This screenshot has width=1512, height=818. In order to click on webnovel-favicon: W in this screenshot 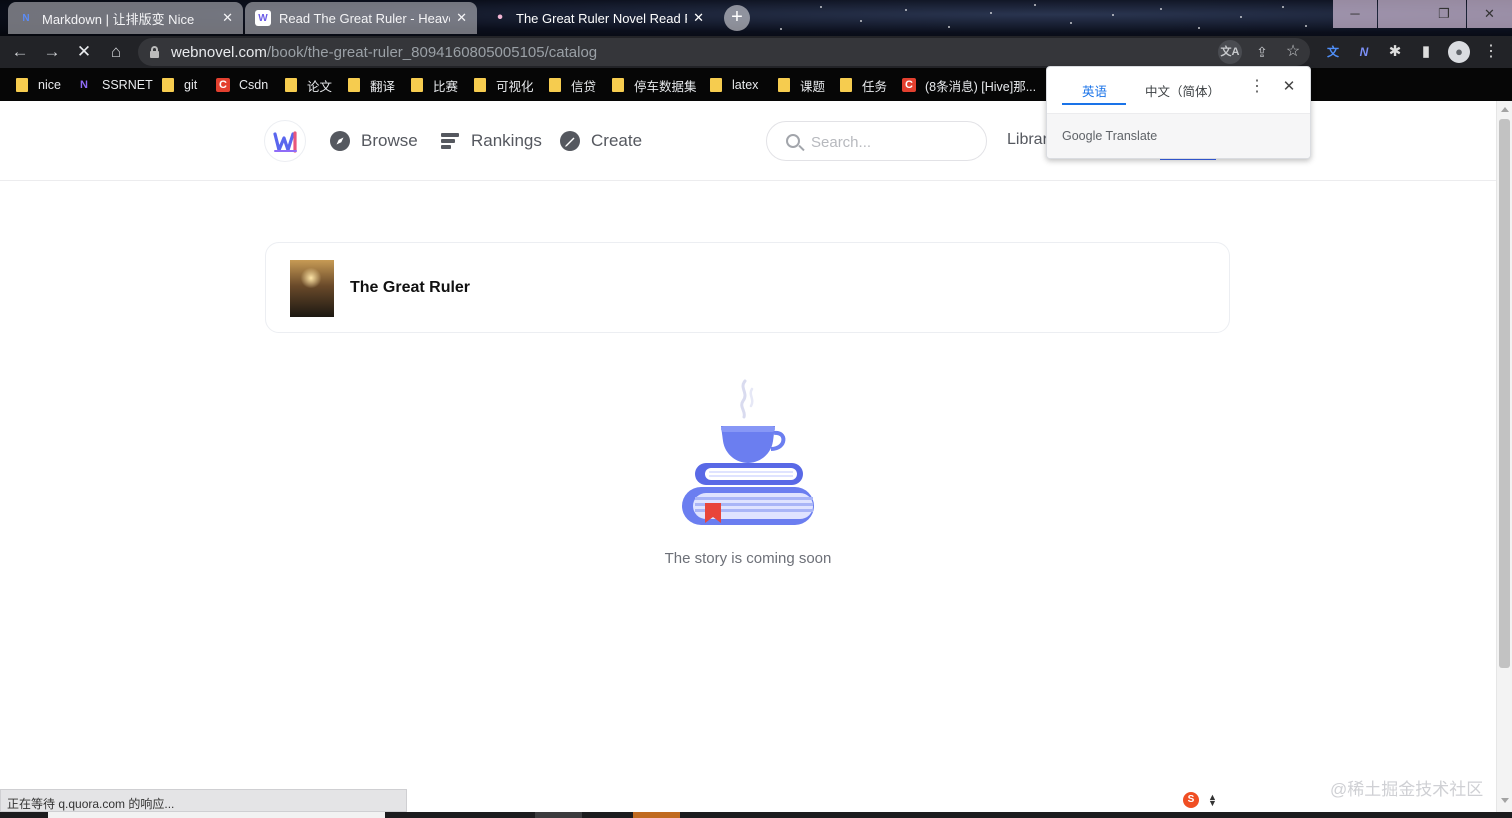, I will do `click(263, 18)`.